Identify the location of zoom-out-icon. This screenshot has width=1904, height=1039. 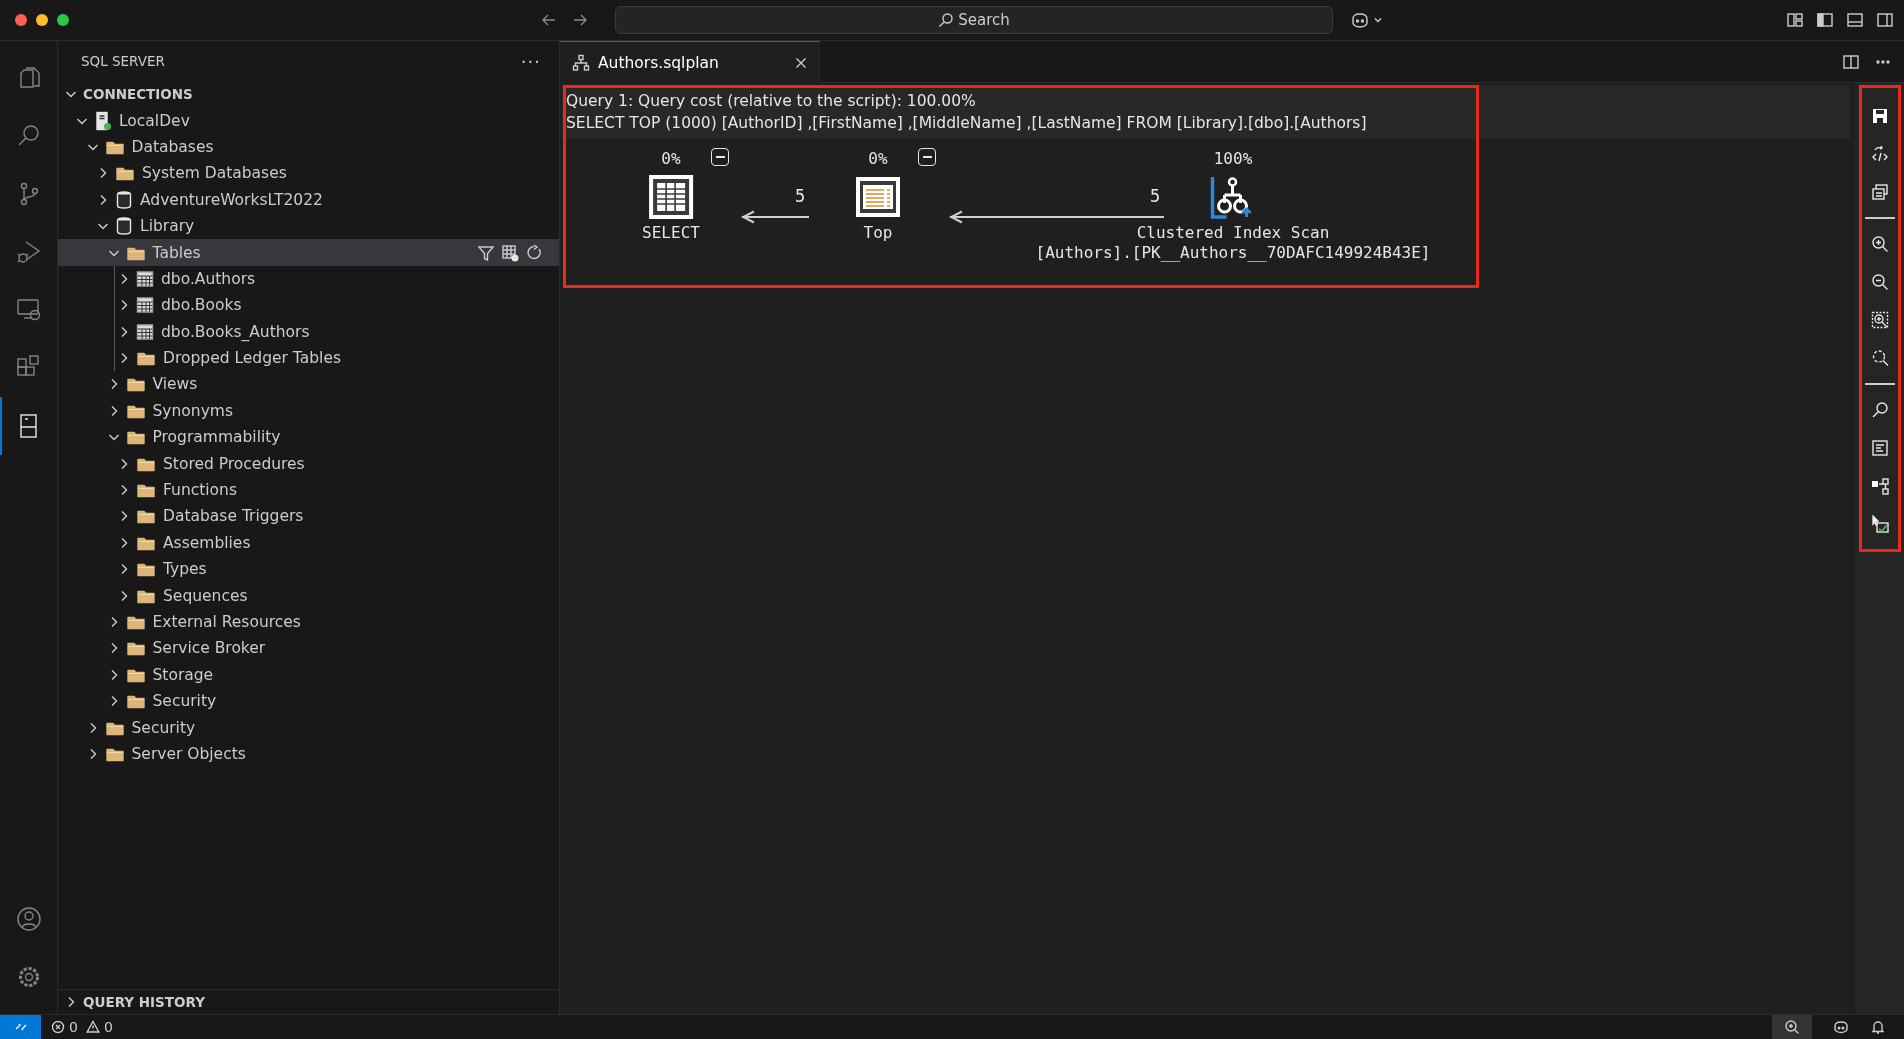
(1879, 282).